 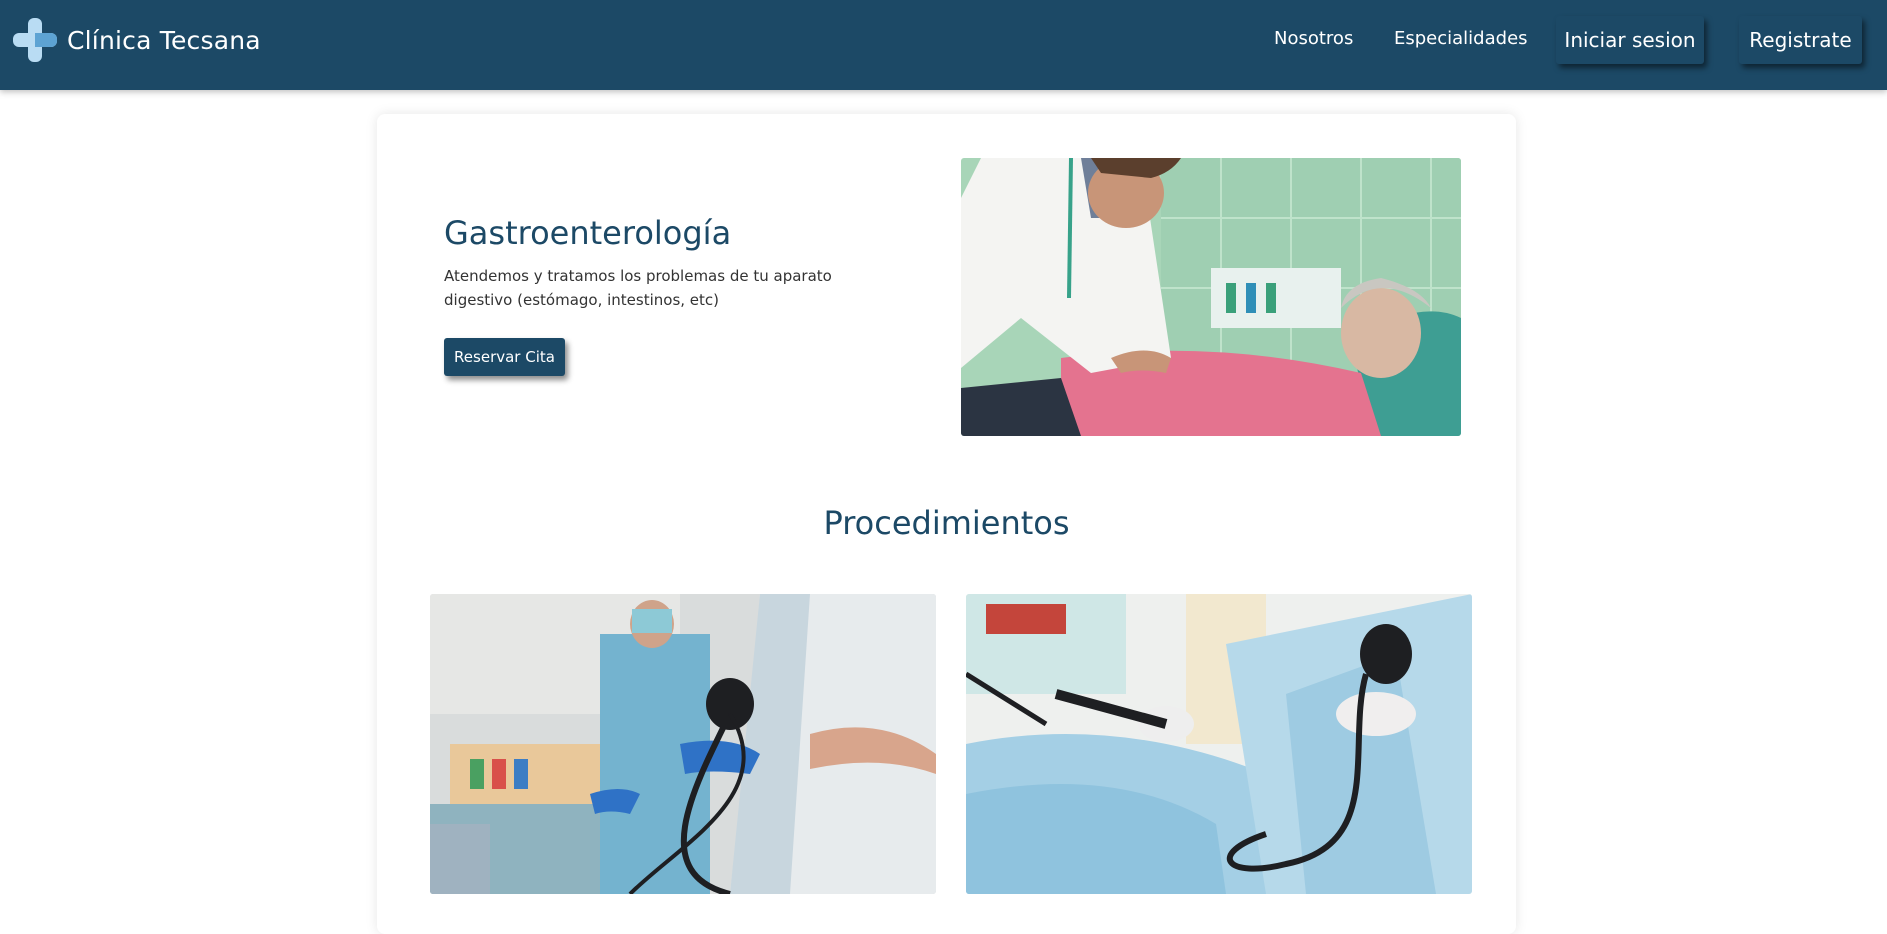 What do you see at coordinates (1211, 297) in the screenshot?
I see `doctor-patient-photo` at bounding box center [1211, 297].